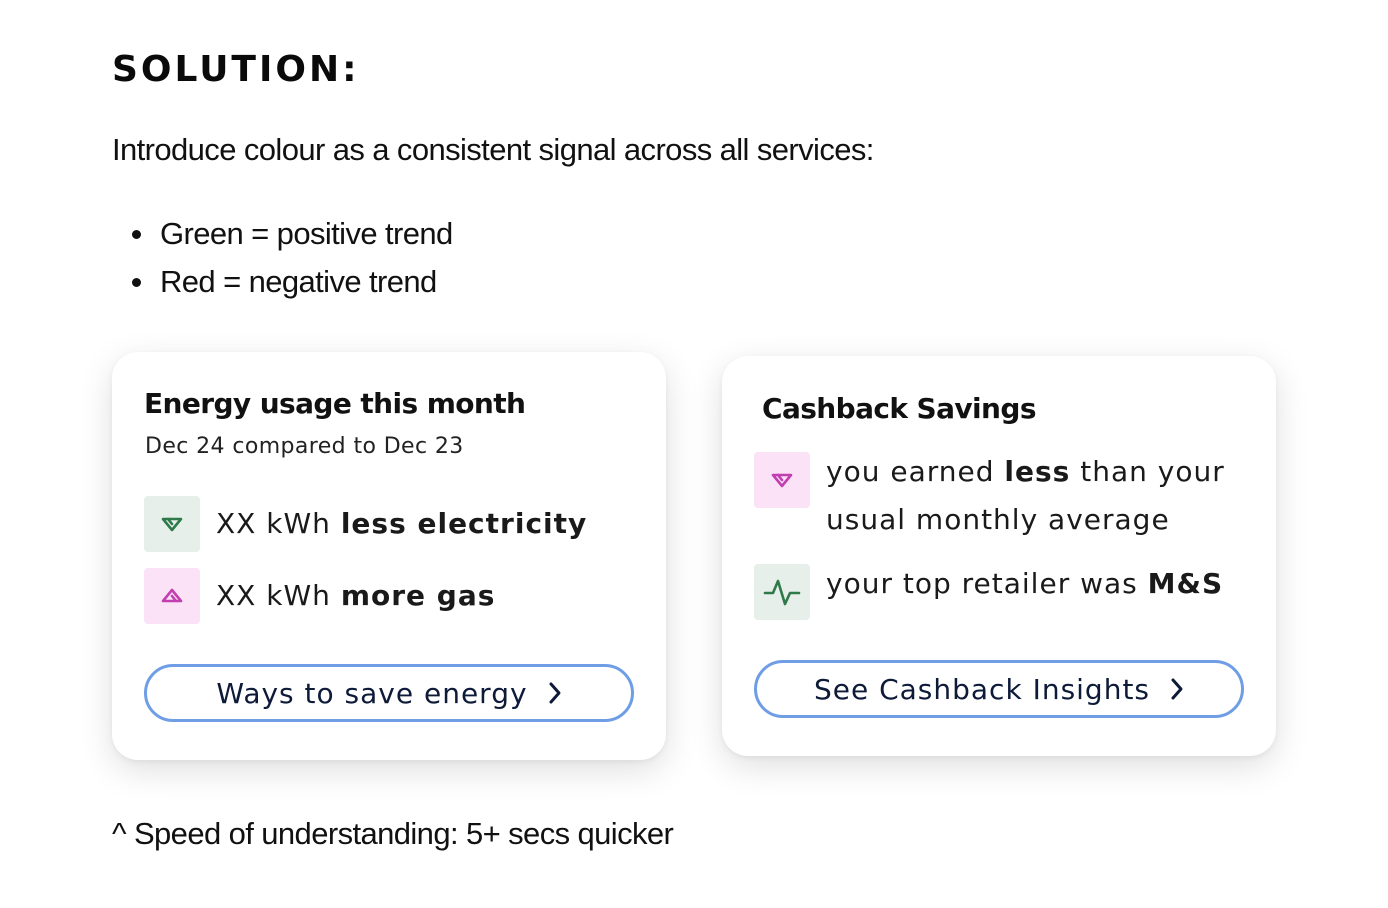 The height and width of the screenshot is (908, 1388). Describe the element at coordinates (1025, 583) in the screenshot. I see `top-retailer-row-text: your top retailer was M&S` at that location.